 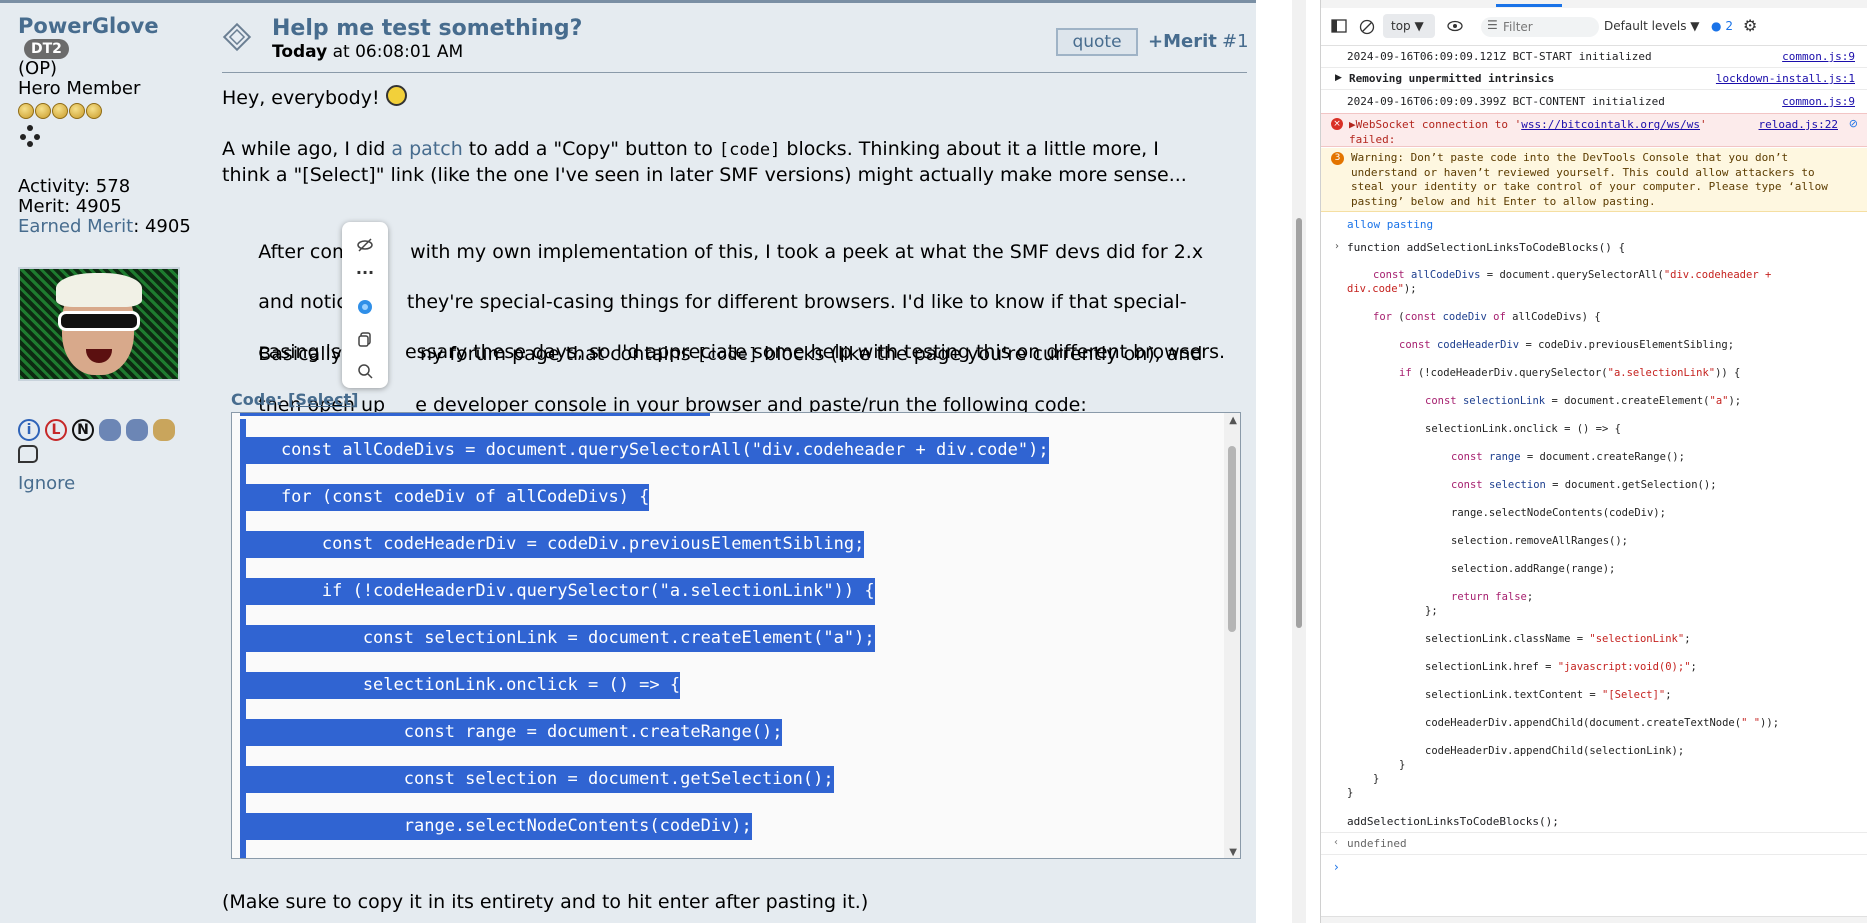 I want to click on search-icon, so click(x=365, y=371).